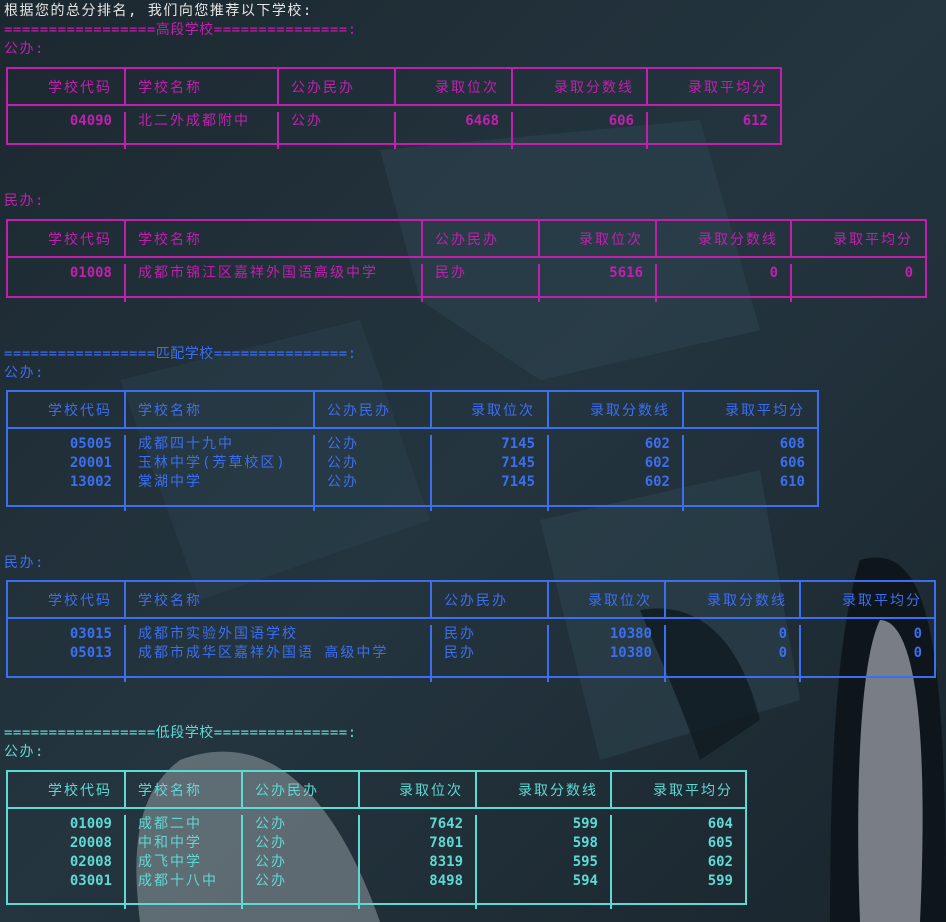  What do you see at coordinates (24, 373) in the screenshot?
I see `group-label-match-public: 公办:` at bounding box center [24, 373].